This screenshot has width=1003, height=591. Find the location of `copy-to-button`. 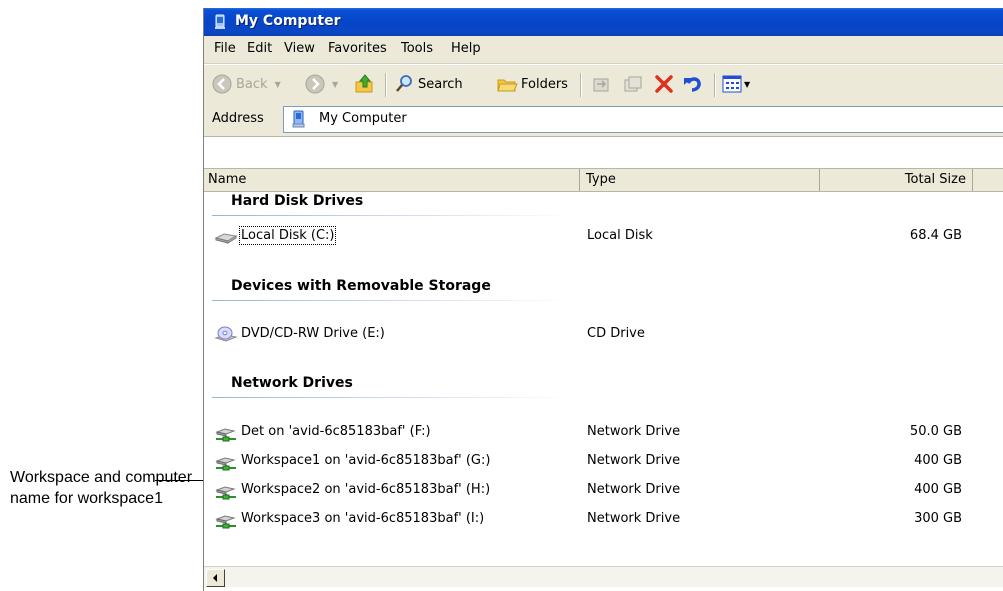

copy-to-button is located at coordinates (633, 84).